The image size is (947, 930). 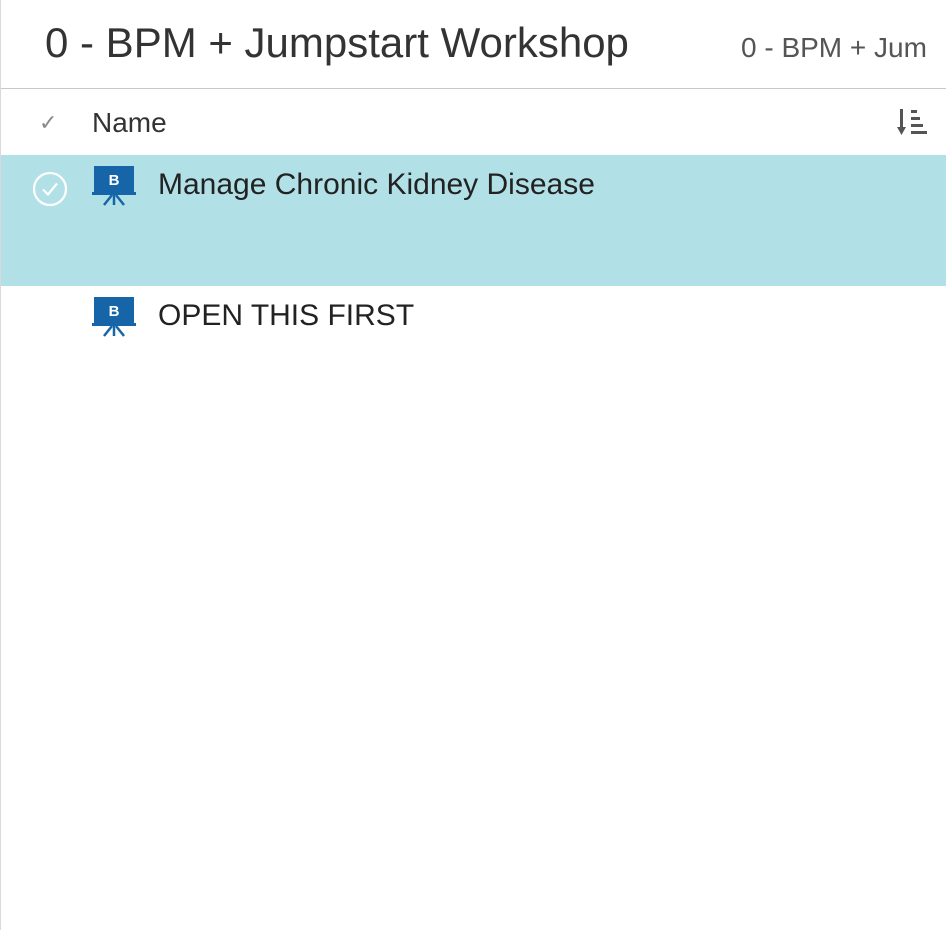 I want to click on list-item: B Manage Chronic Kidney Disease, so click(x=473, y=220).